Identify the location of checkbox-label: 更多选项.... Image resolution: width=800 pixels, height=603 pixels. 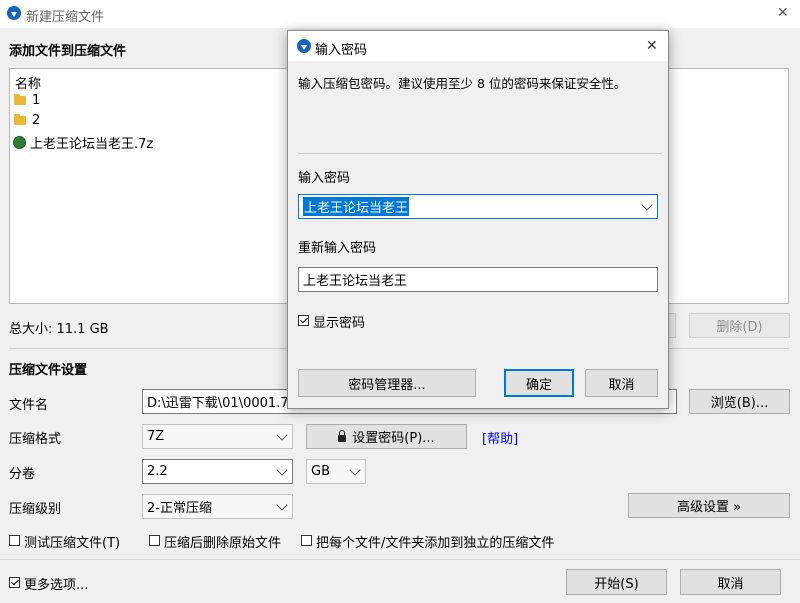
(56, 585).